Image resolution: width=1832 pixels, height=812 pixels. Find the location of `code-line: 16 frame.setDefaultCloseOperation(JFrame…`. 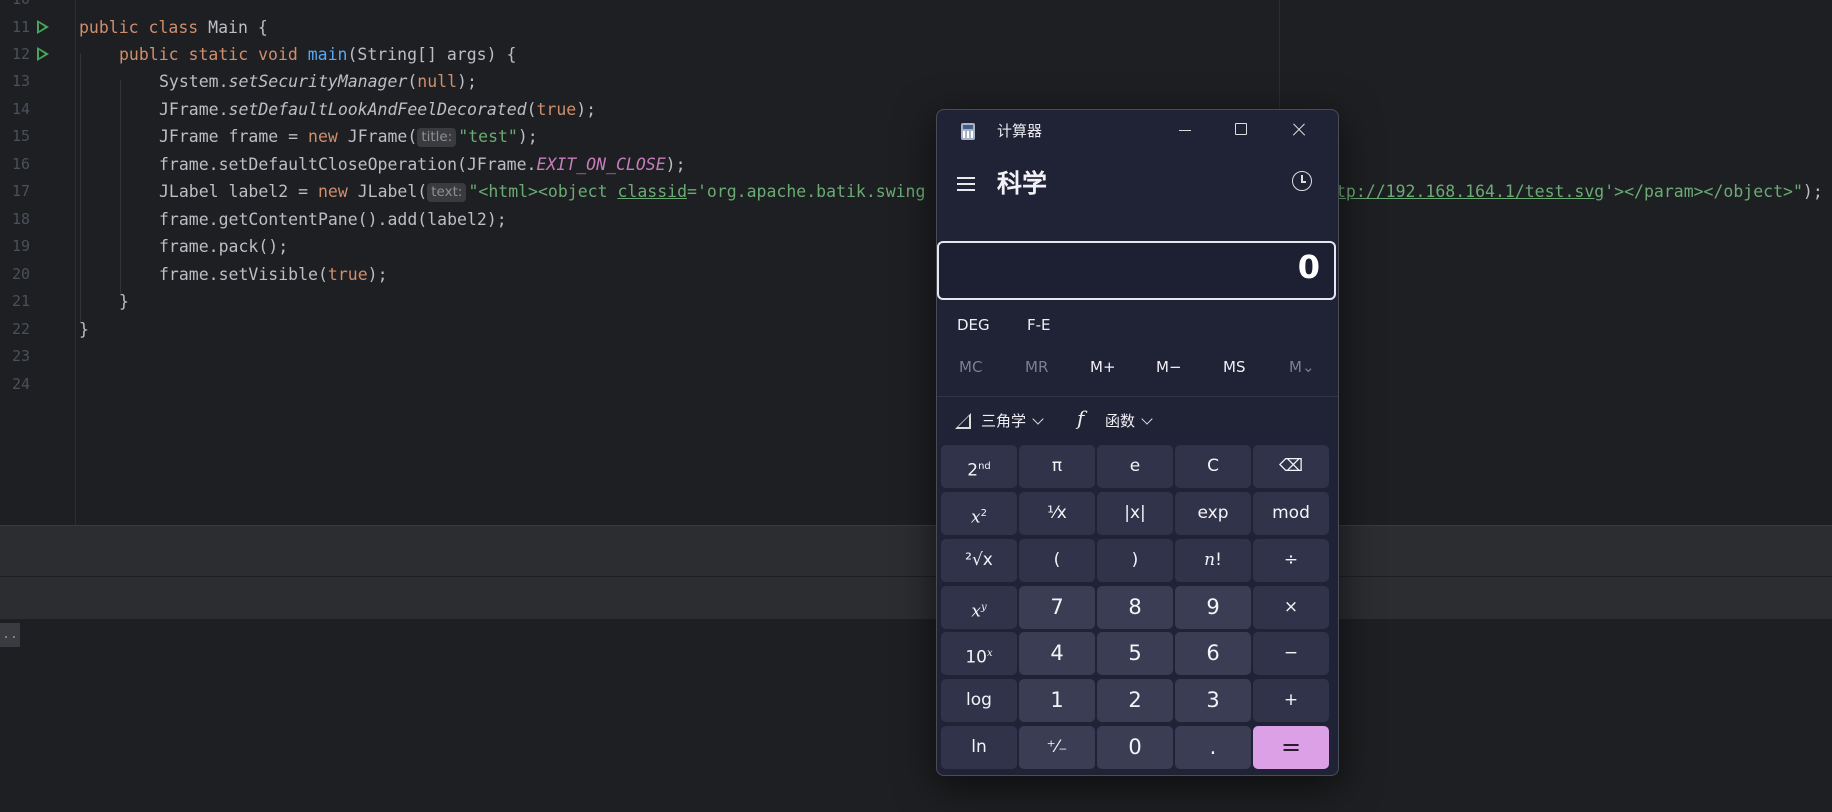

code-line: 16 frame.setDefaultCloseOperation(JFrame… is located at coordinates (916, 164).